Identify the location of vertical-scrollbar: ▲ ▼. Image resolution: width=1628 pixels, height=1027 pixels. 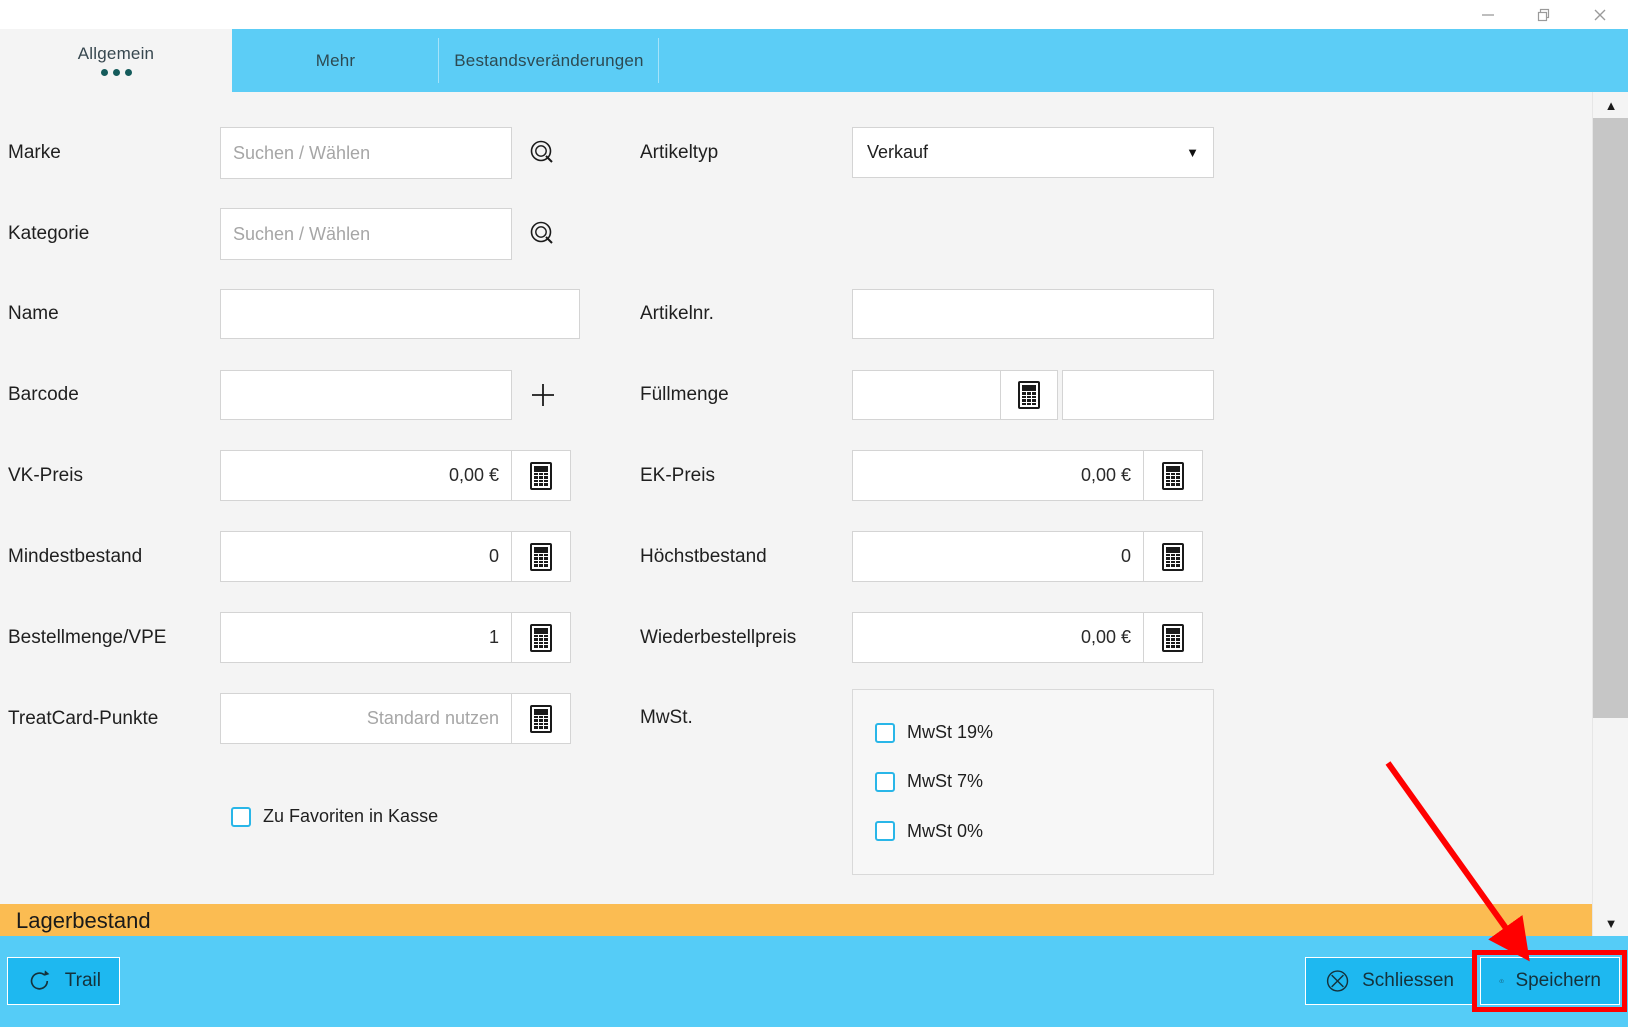
(1610, 514).